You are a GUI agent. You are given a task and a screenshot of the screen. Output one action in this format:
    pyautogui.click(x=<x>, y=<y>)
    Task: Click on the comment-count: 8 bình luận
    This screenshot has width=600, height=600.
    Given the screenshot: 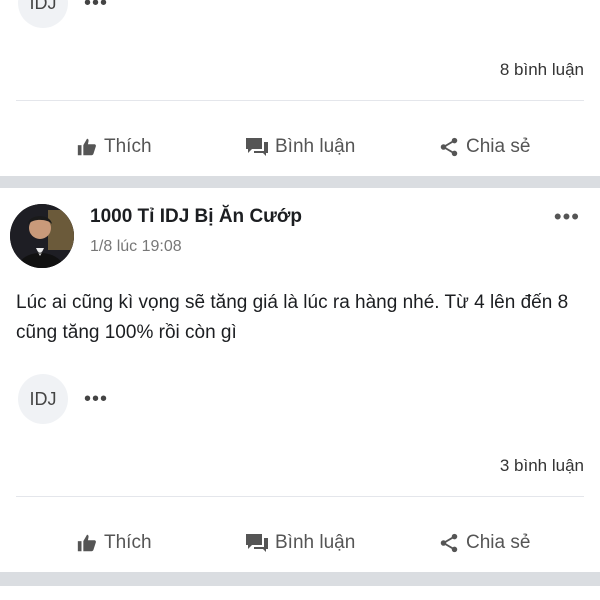 What is the action you would take?
    pyautogui.click(x=542, y=70)
    